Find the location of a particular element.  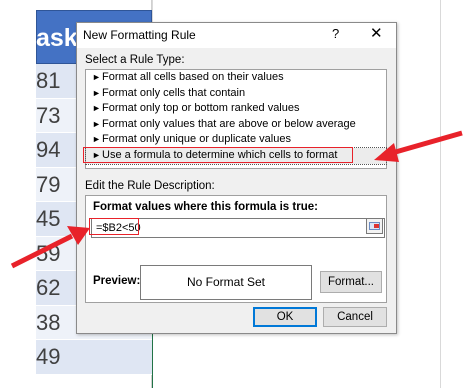

formula-input: =$B2<50 is located at coordinates (238, 228).